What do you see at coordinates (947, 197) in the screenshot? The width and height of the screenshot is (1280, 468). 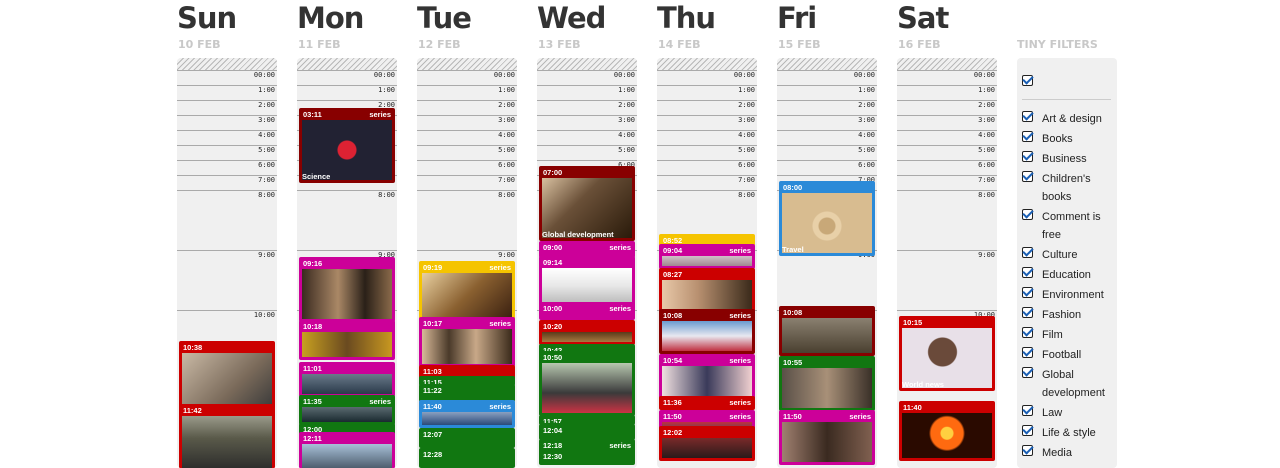 I see `hour-line: 8:00` at bounding box center [947, 197].